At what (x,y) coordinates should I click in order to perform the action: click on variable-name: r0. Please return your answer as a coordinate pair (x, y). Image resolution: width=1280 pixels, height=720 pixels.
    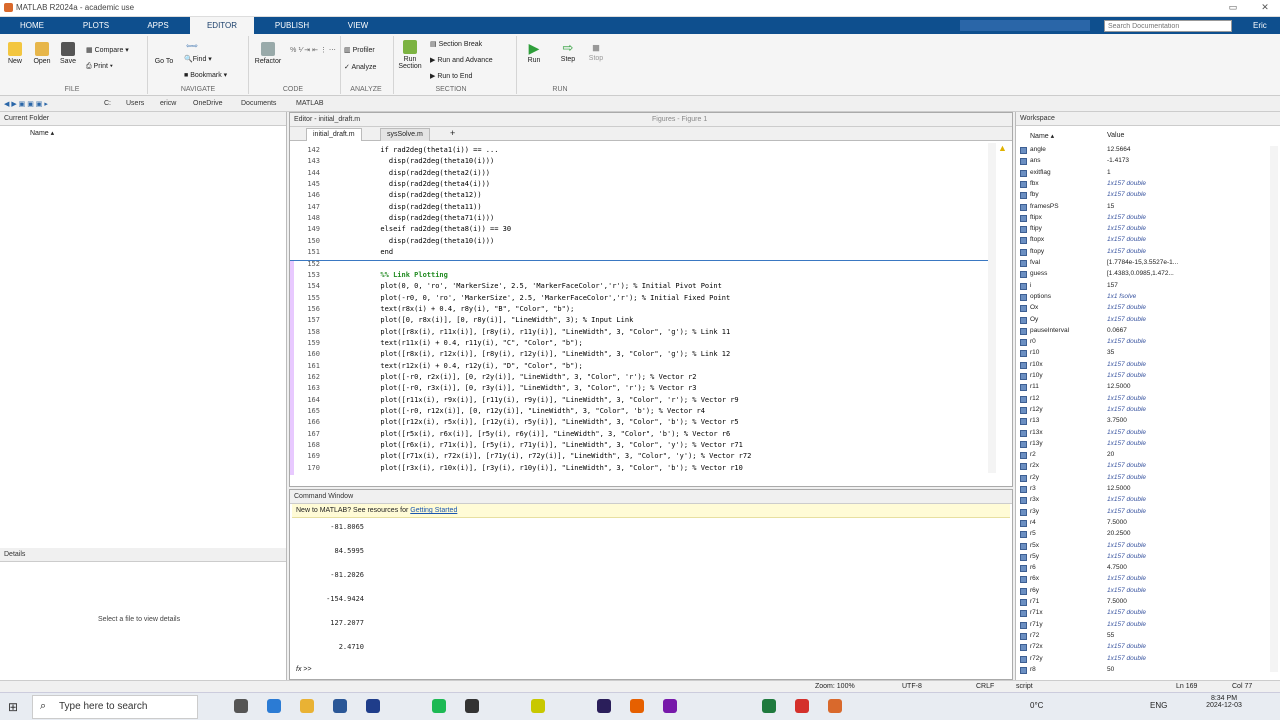
    Looking at the image, I should click on (1033, 341).